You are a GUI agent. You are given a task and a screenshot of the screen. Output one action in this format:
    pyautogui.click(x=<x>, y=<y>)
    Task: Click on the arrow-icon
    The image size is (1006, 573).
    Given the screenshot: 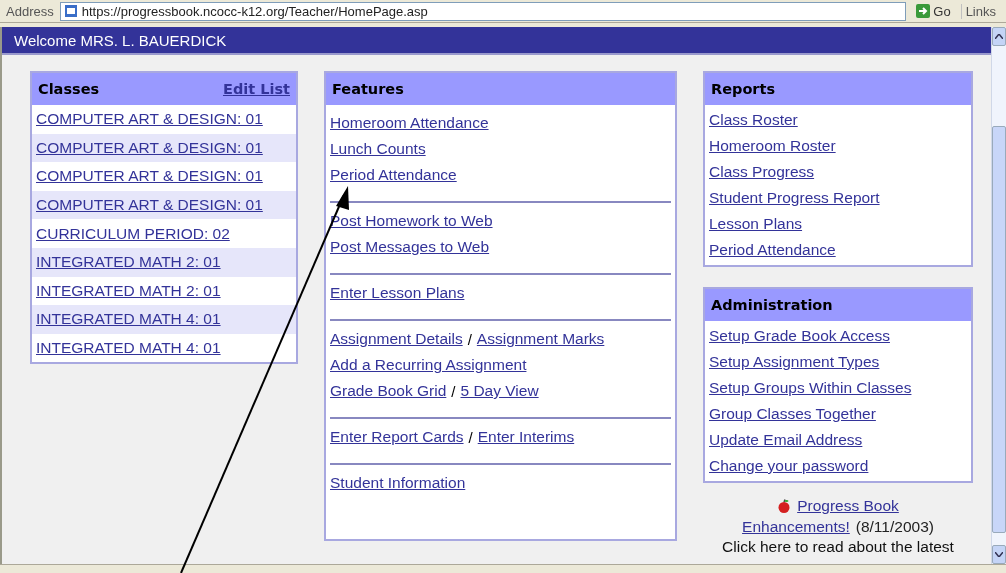 What is the action you would take?
    pyautogui.click(x=923, y=11)
    